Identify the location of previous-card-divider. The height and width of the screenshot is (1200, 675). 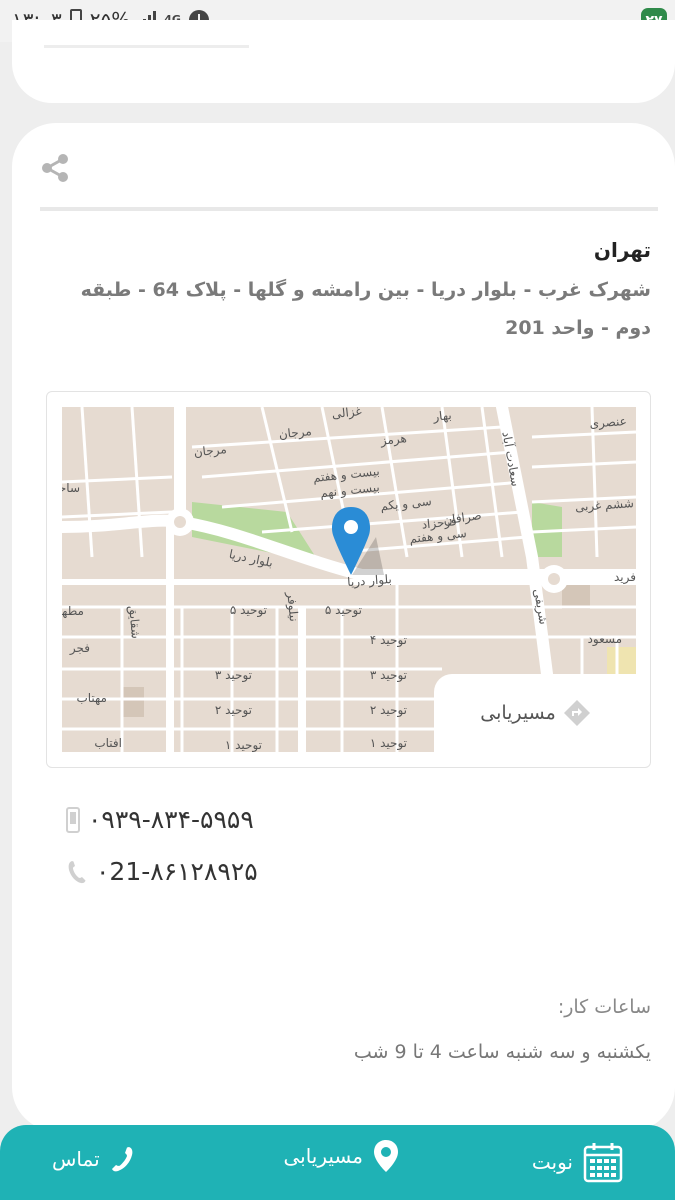
(146, 46).